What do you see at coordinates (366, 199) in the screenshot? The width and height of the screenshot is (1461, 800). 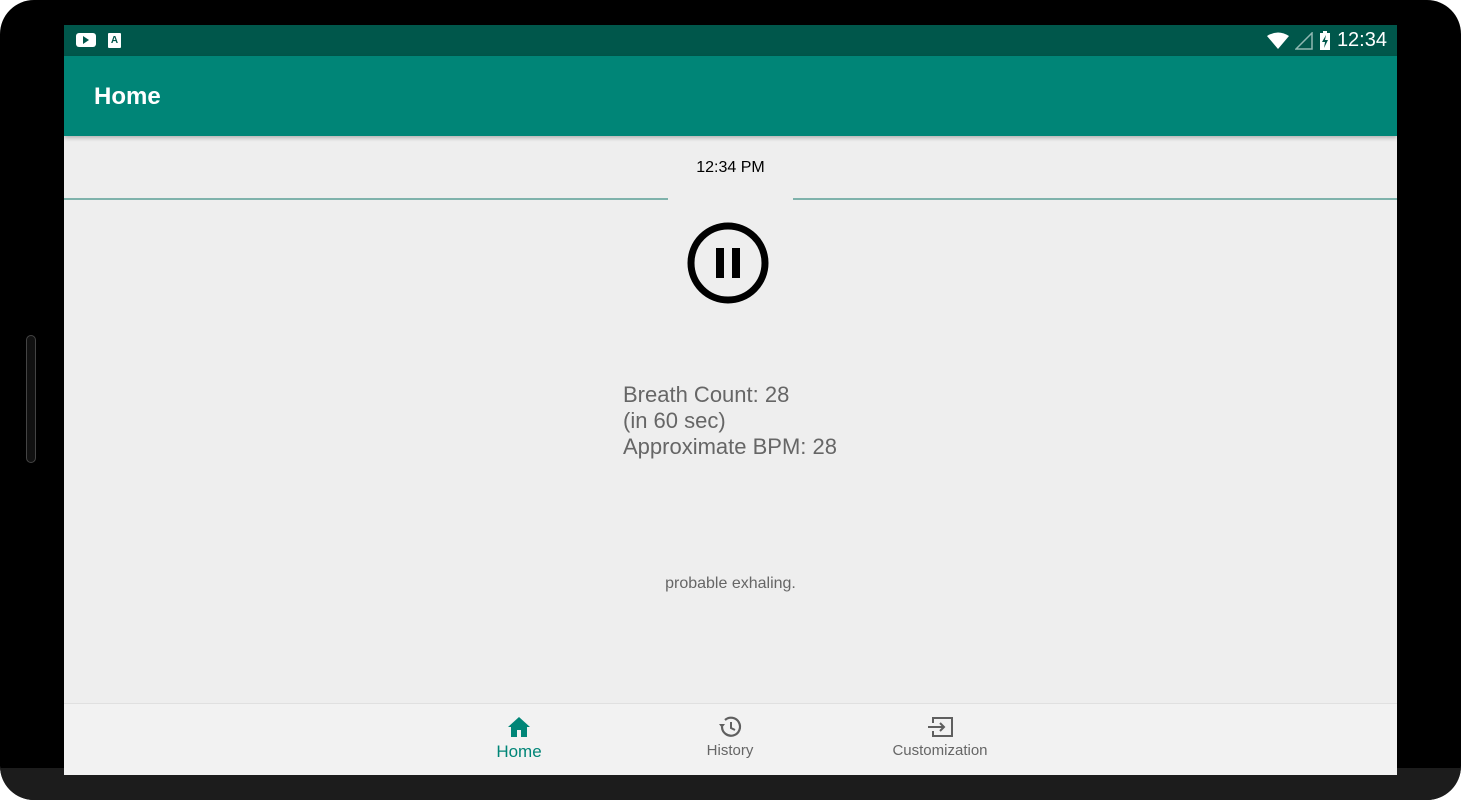 I see `divider-left` at bounding box center [366, 199].